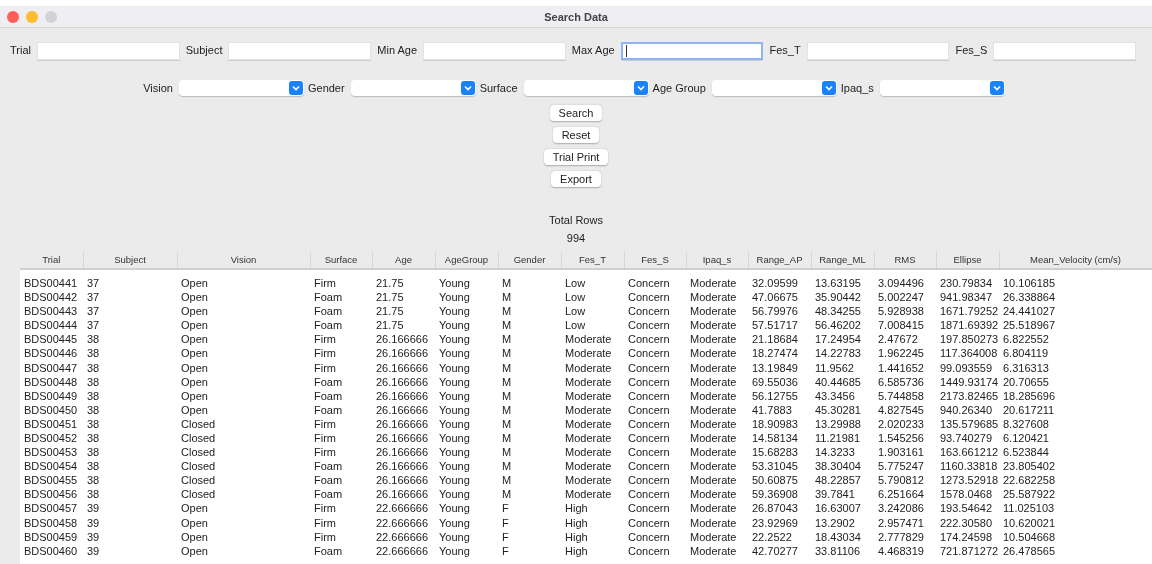  Describe the element at coordinates (51, 409) in the screenshot. I see `table-cell-text: BDS00450` at that location.